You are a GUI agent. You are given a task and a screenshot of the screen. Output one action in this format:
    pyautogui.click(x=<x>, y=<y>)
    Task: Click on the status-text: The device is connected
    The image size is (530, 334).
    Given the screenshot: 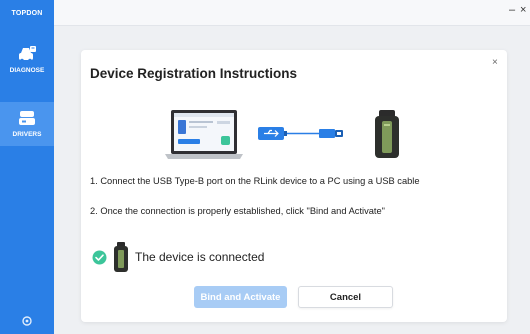 What is the action you would take?
    pyautogui.click(x=200, y=257)
    